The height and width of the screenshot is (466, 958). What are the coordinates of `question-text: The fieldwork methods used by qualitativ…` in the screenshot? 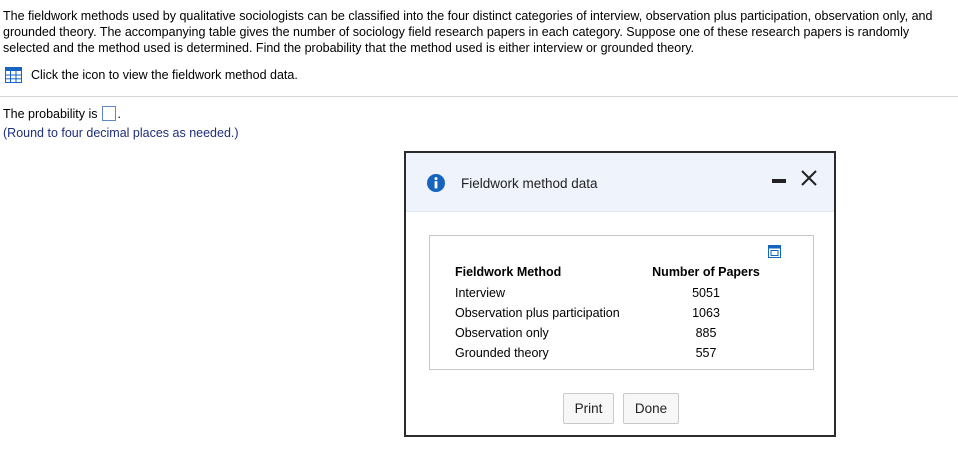 It's located at (468, 32).